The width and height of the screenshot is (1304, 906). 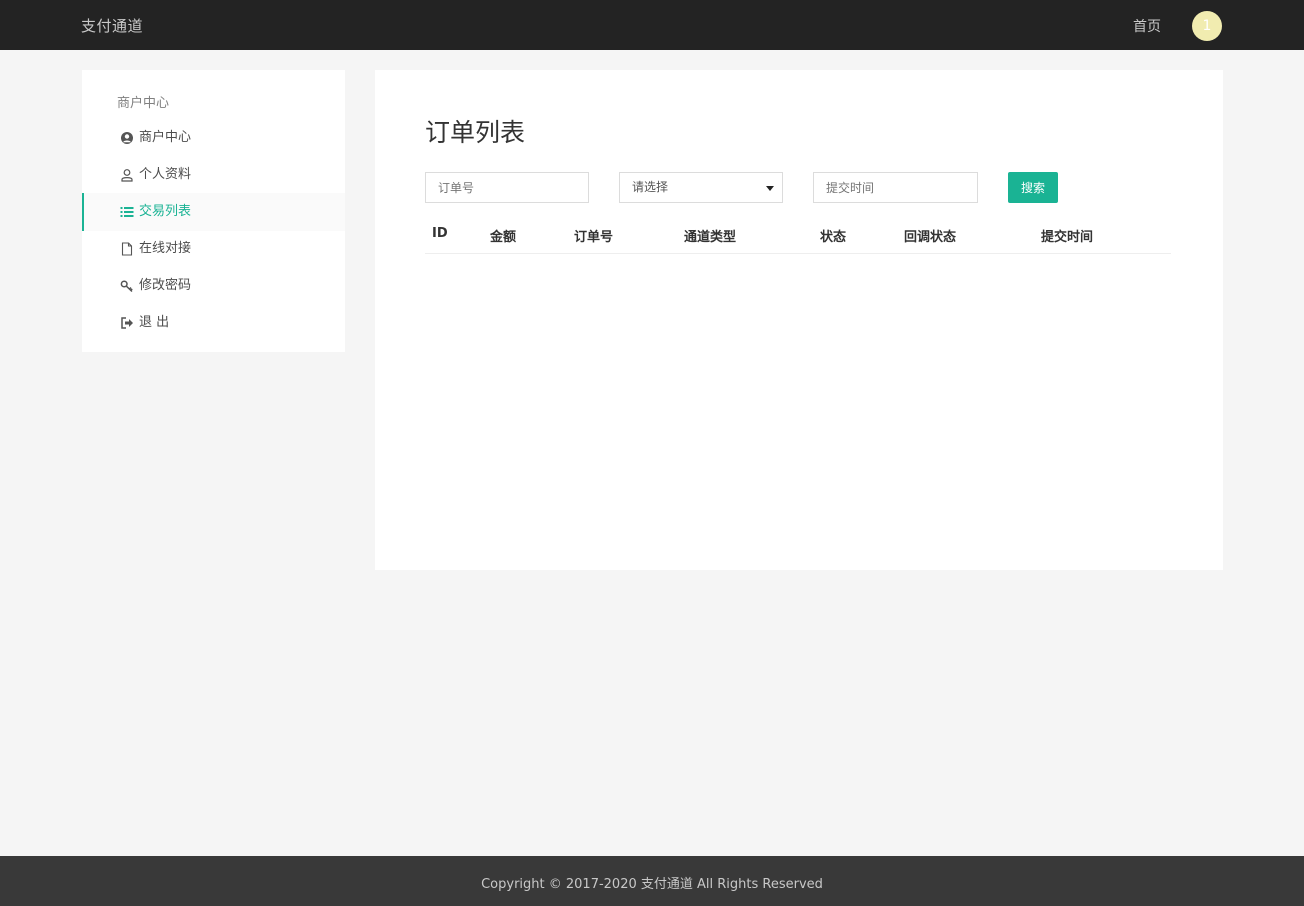 I want to click on submit-time-input, so click(x=895, y=187).